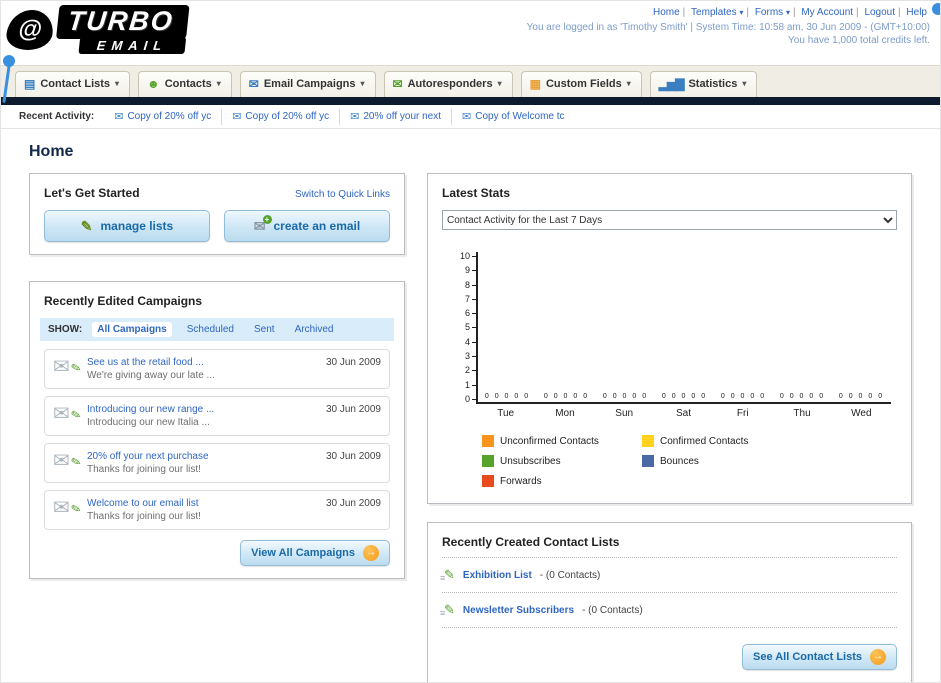 The width and height of the screenshot is (941, 683). I want to click on nav-link-help: Help, so click(916, 12).